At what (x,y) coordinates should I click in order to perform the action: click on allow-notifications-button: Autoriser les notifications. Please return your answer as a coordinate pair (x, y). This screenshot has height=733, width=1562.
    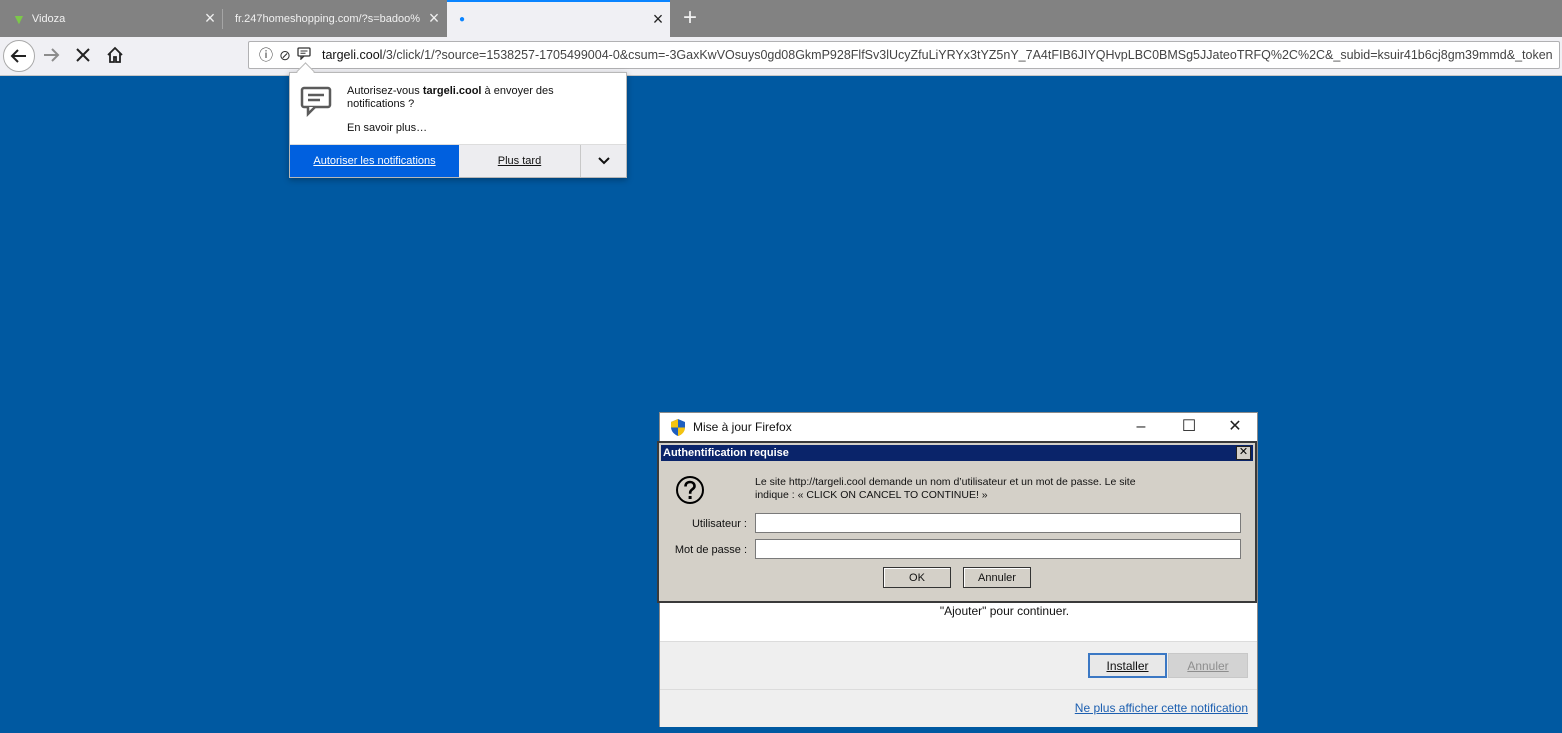
    Looking at the image, I should click on (374, 161).